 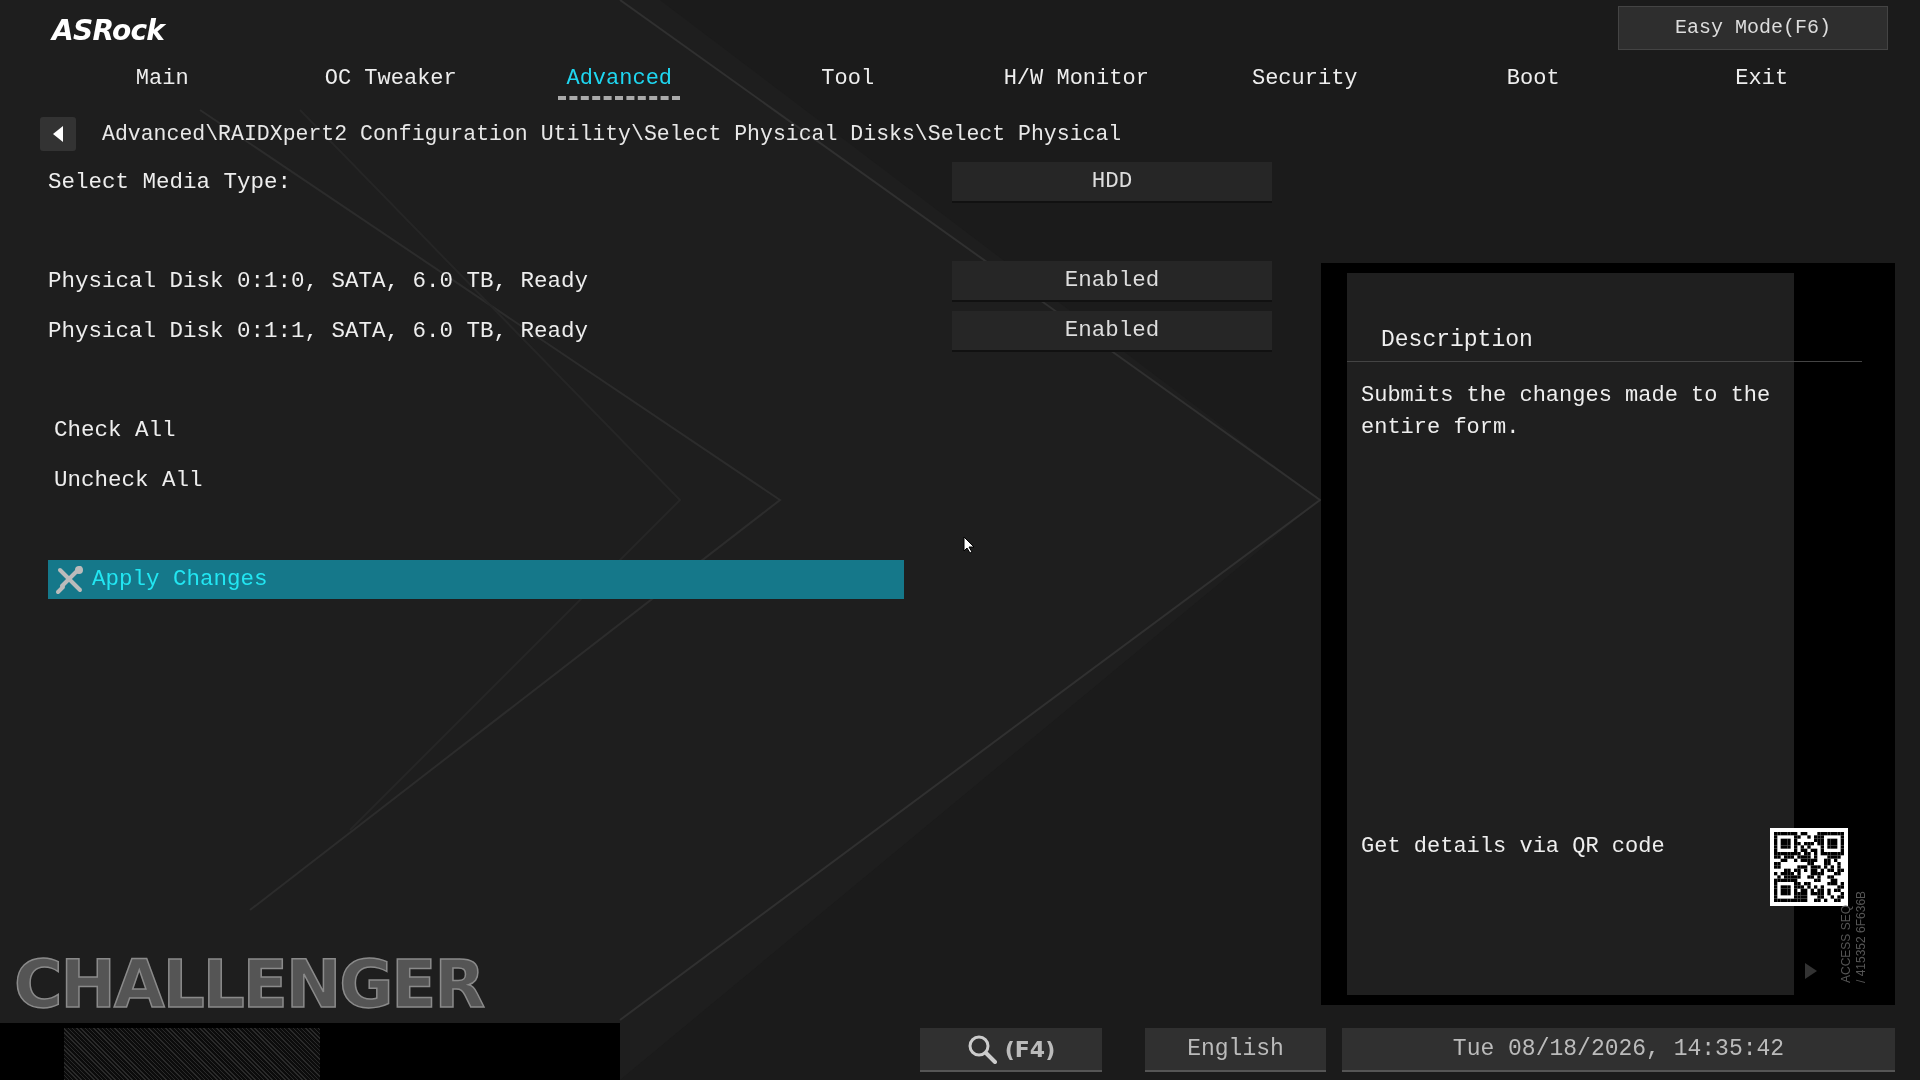 I want to click on menu-item: Uncheck All, so click(x=476, y=480).